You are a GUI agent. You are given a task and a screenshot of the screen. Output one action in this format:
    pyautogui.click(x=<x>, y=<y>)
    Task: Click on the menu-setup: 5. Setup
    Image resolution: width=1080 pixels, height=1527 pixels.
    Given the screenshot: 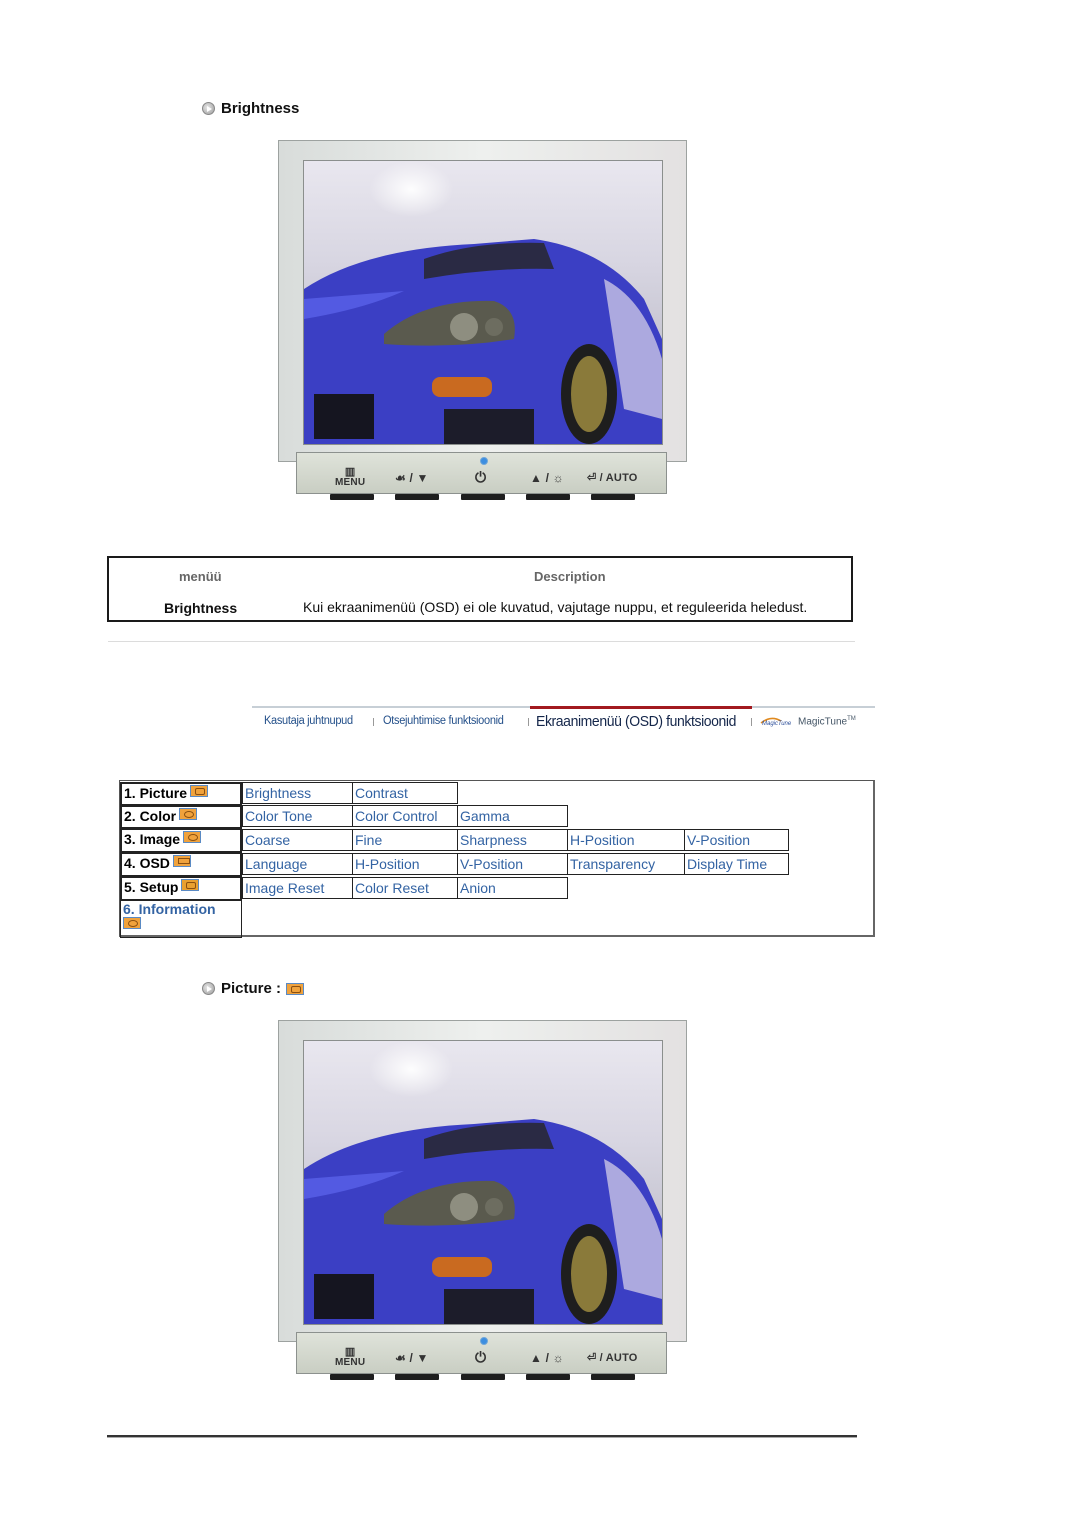 What is the action you would take?
    pyautogui.click(x=181, y=888)
    